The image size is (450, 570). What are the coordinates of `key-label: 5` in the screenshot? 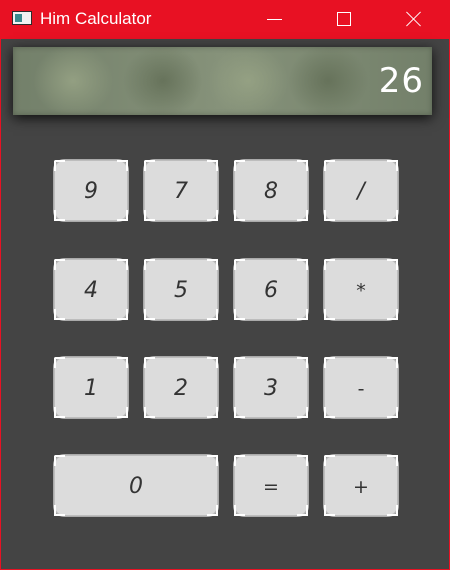 It's located at (181, 290).